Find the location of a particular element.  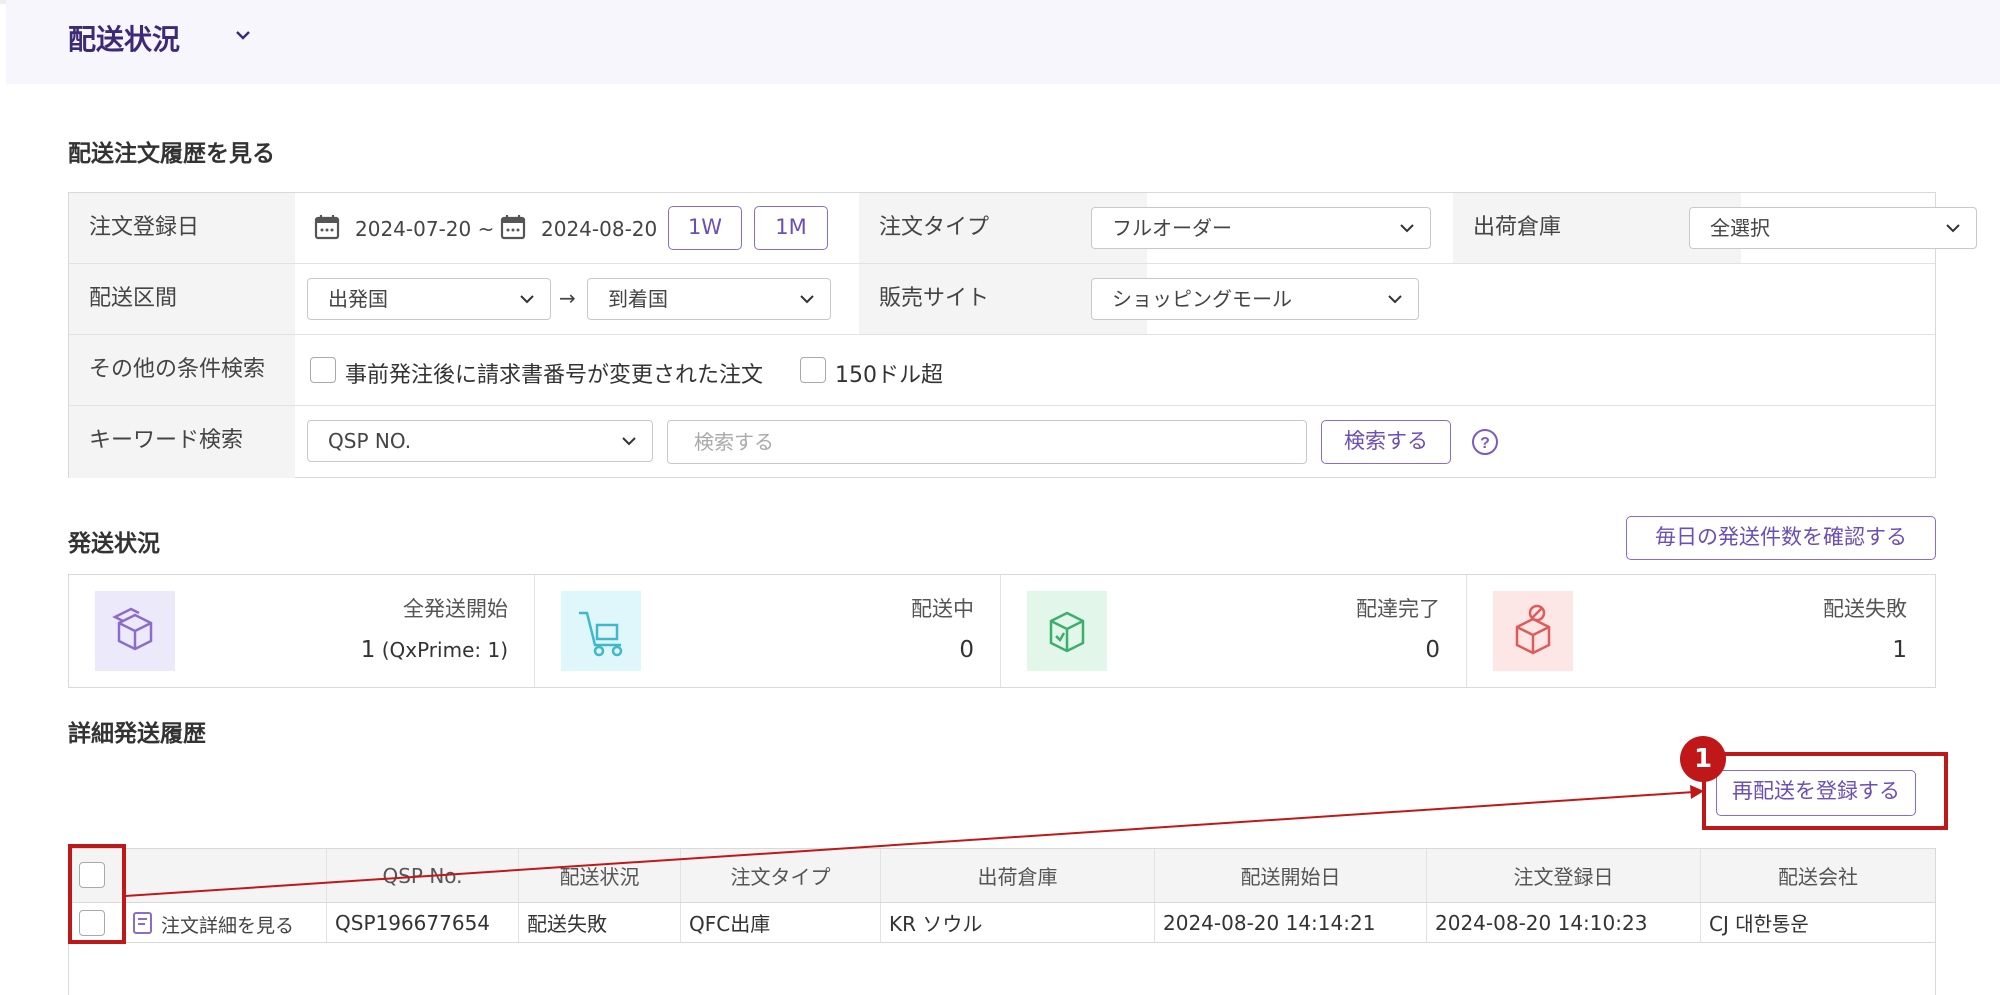

status-cards: 全発送開始 1 (QxPrime: 1) 配送中 0 配達完了 0 配送失敗 1 is located at coordinates (1002, 631).